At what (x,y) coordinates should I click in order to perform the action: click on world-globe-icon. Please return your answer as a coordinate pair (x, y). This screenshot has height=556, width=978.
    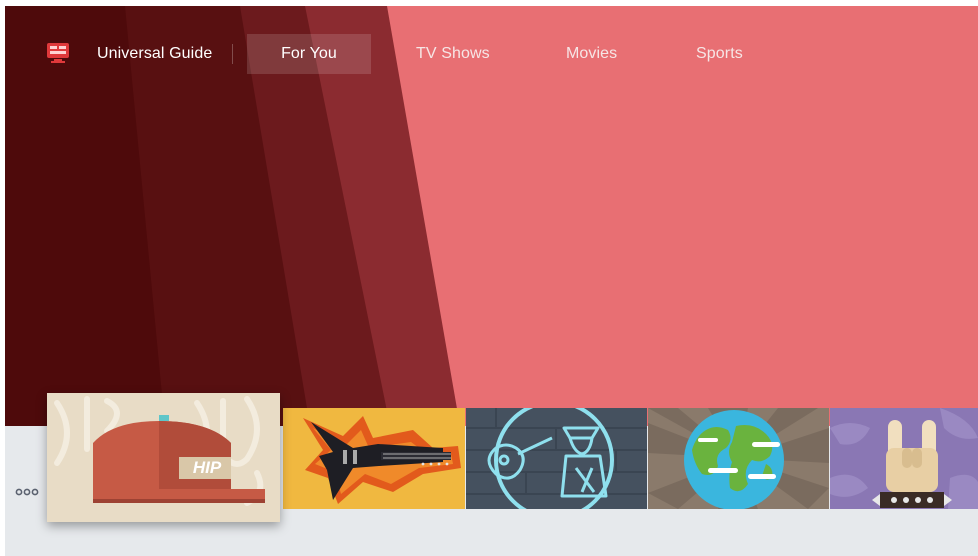
    Looking at the image, I should click on (738, 458).